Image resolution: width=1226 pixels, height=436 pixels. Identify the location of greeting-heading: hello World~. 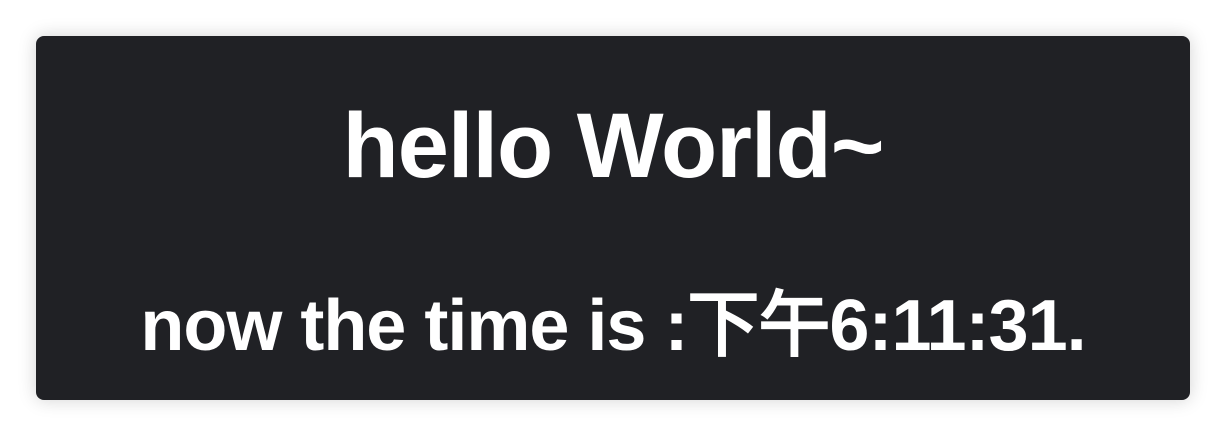
(613, 146).